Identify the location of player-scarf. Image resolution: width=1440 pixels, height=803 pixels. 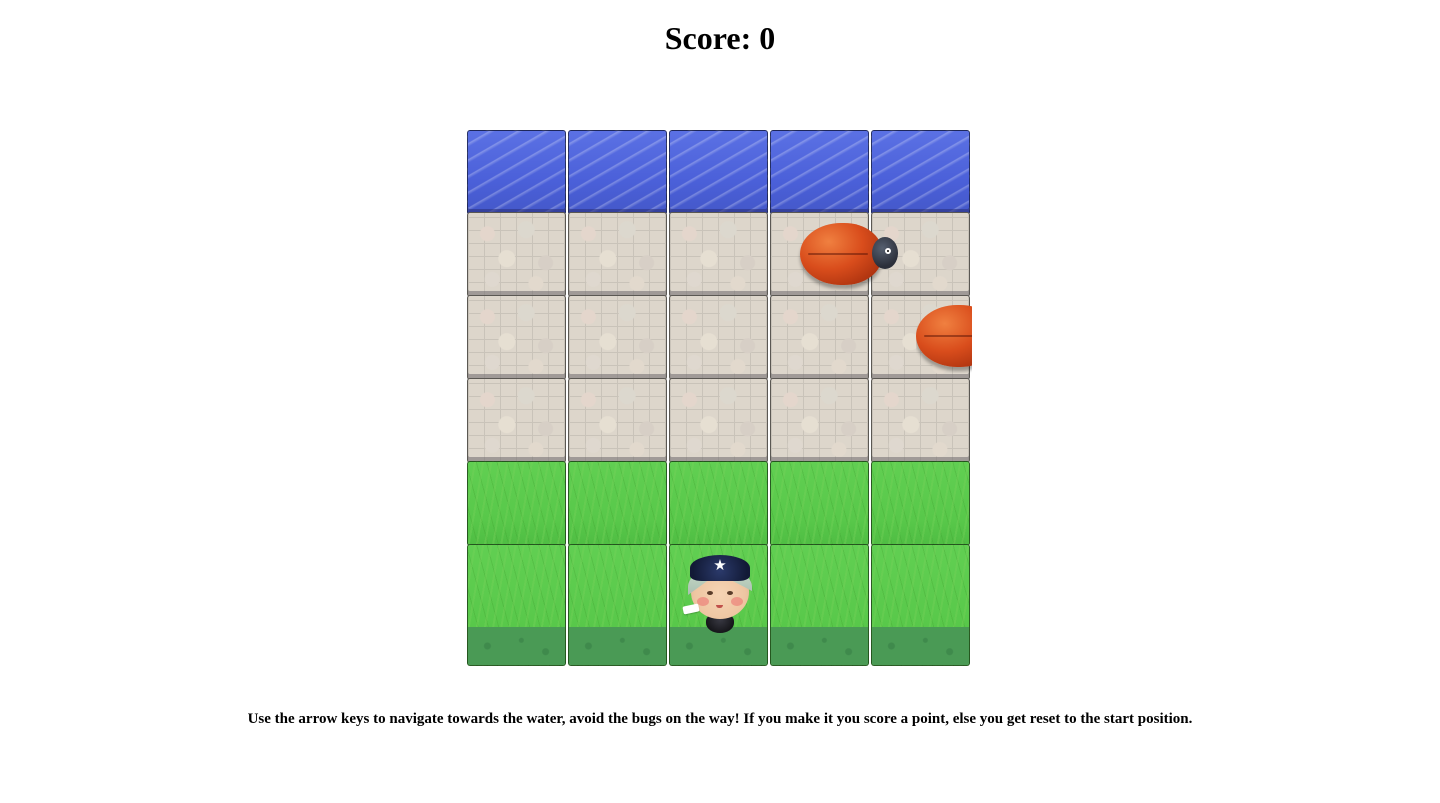
(691, 609).